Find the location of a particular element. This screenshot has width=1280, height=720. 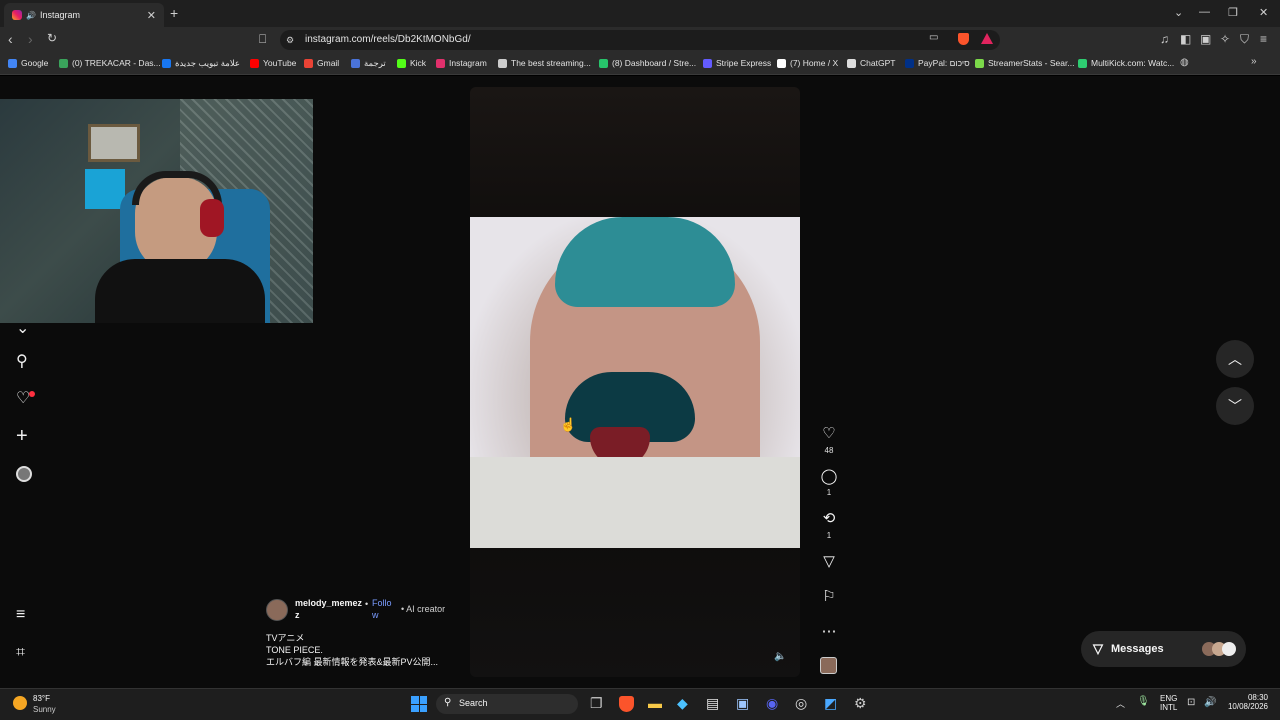

repost-icon: ⟲ is located at coordinates (829, 518).